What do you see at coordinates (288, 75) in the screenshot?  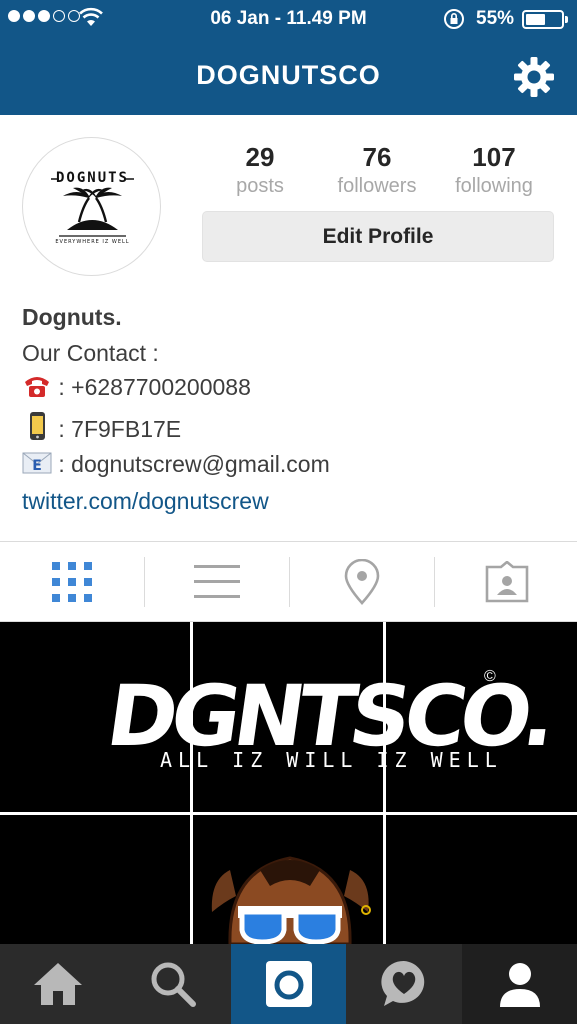 I see `page-title: DOGNUTSCO` at bounding box center [288, 75].